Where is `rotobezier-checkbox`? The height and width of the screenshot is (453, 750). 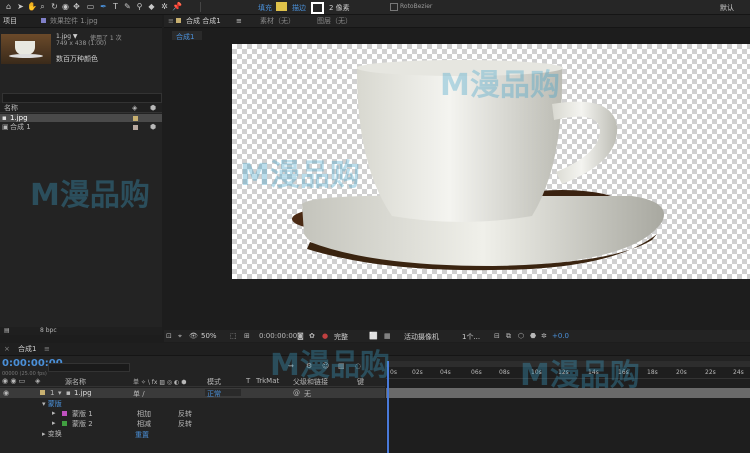
rotobezier-checkbox is located at coordinates (394, 7).